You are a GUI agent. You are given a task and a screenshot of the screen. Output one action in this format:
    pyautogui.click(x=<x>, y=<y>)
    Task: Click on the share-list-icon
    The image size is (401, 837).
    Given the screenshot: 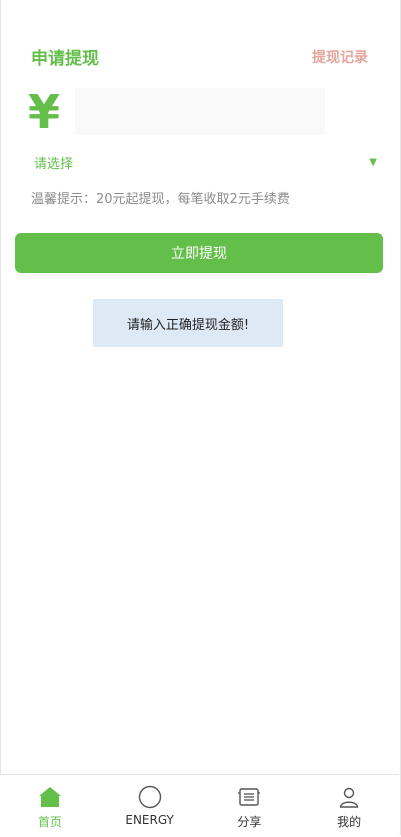 What is the action you would take?
    pyautogui.click(x=249, y=797)
    